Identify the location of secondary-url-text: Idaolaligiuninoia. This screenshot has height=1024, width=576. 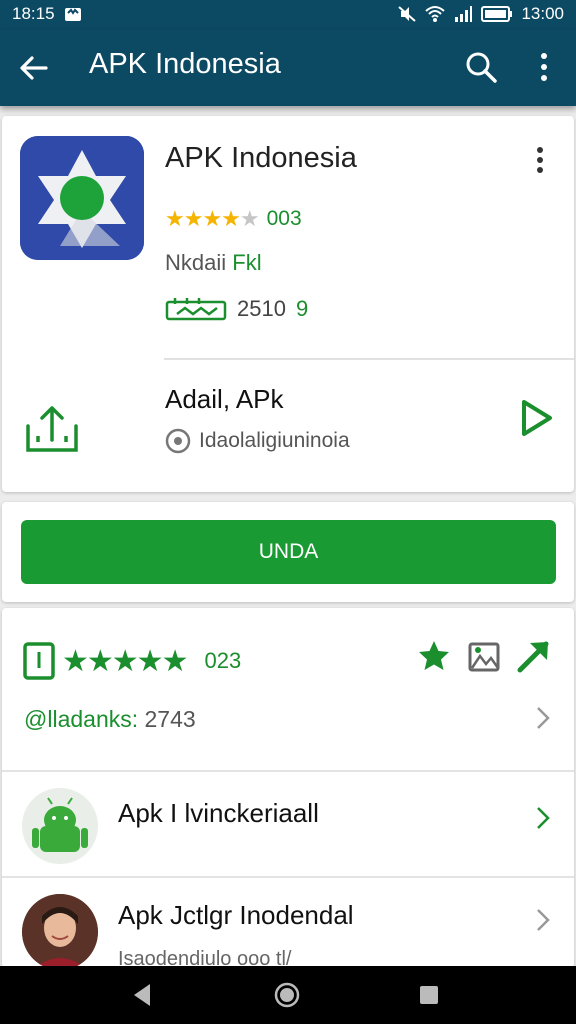
(274, 440).